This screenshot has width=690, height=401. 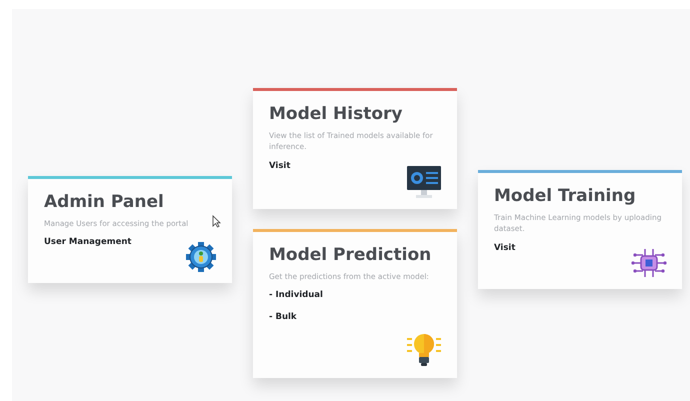 What do you see at coordinates (424, 181) in the screenshot?
I see `monitor-icon` at bounding box center [424, 181].